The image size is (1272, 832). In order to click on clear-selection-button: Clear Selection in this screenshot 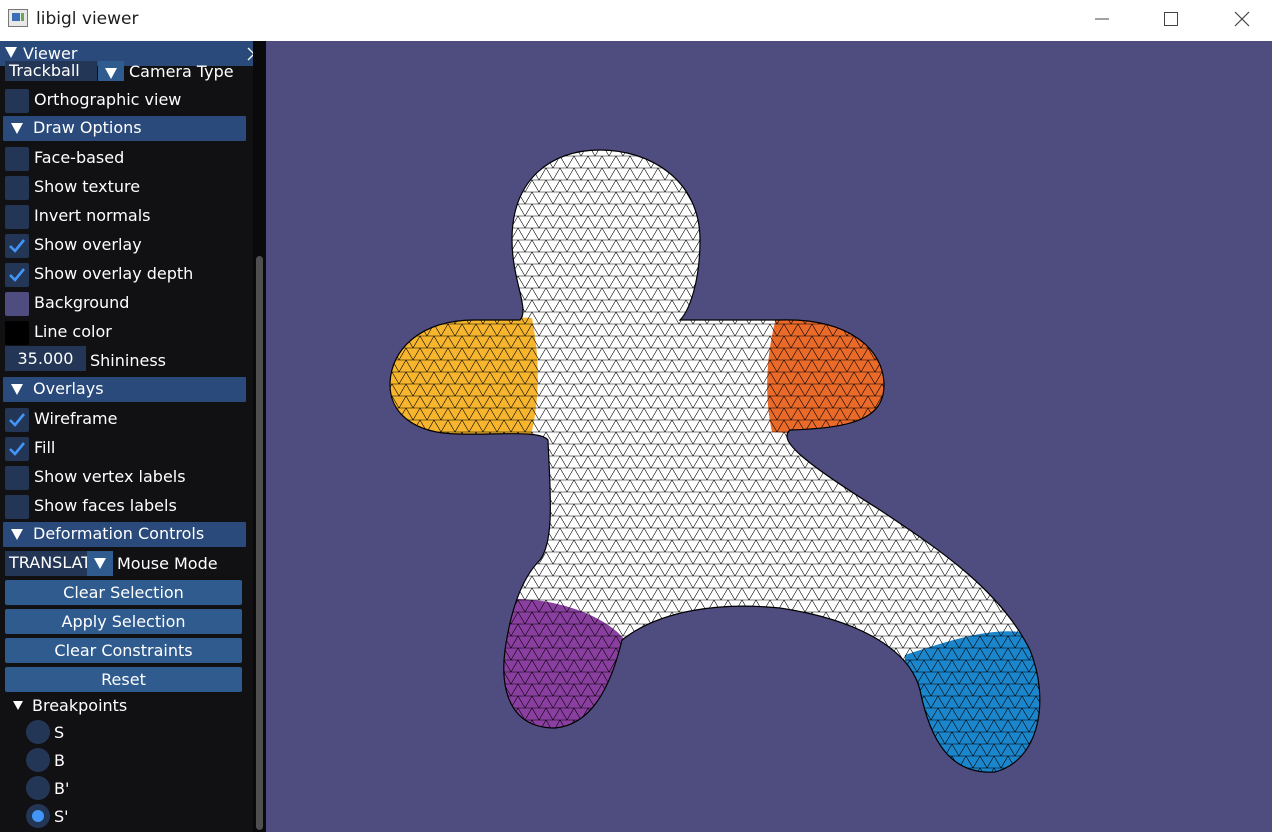, I will do `click(123, 592)`.